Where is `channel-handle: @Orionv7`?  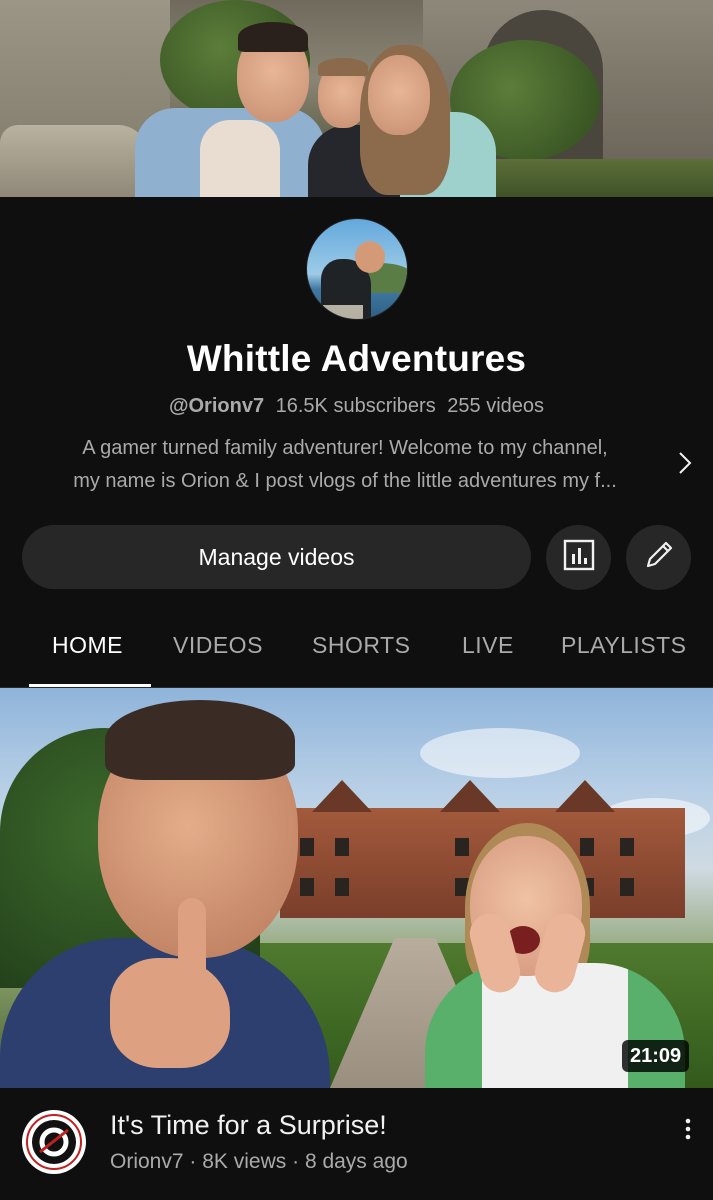
channel-handle: @Orionv7 is located at coordinates (216, 406).